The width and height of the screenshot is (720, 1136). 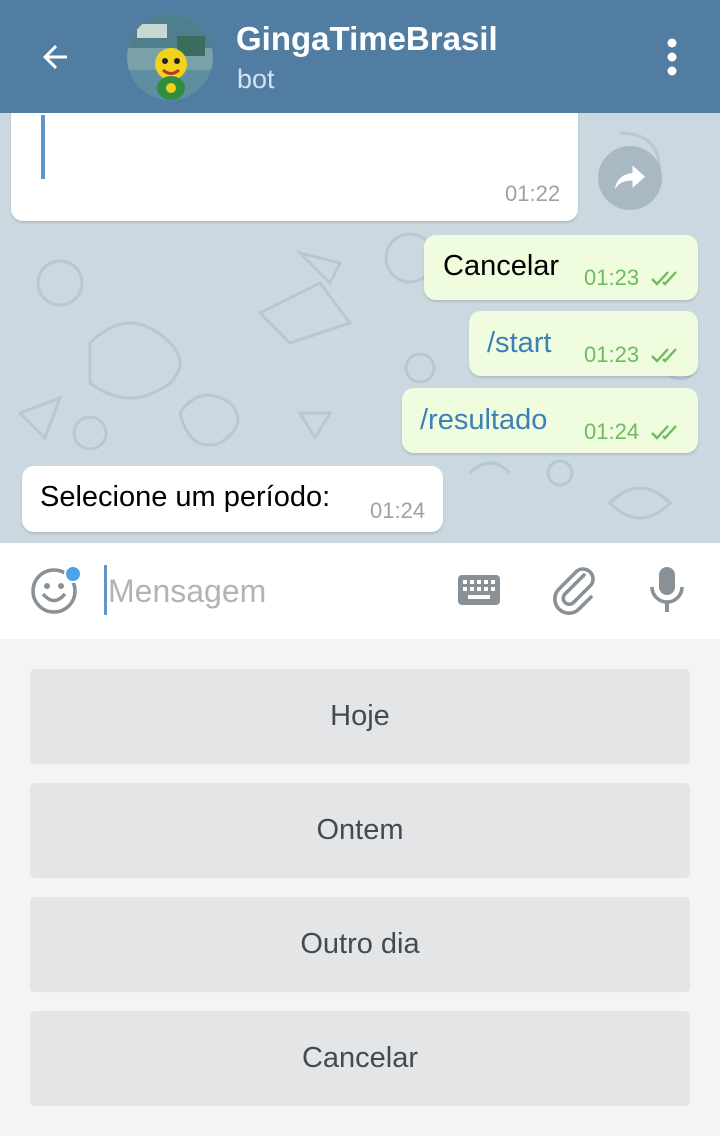 What do you see at coordinates (170, 57) in the screenshot?
I see `bot-avatar` at bounding box center [170, 57].